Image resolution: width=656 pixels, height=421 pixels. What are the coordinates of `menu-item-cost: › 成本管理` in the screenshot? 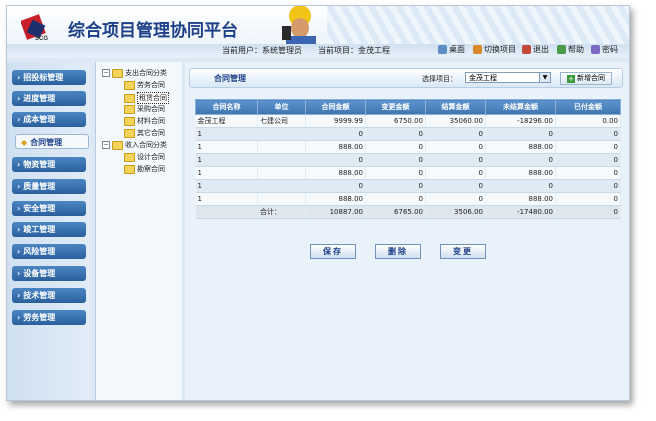 It's located at (49, 119).